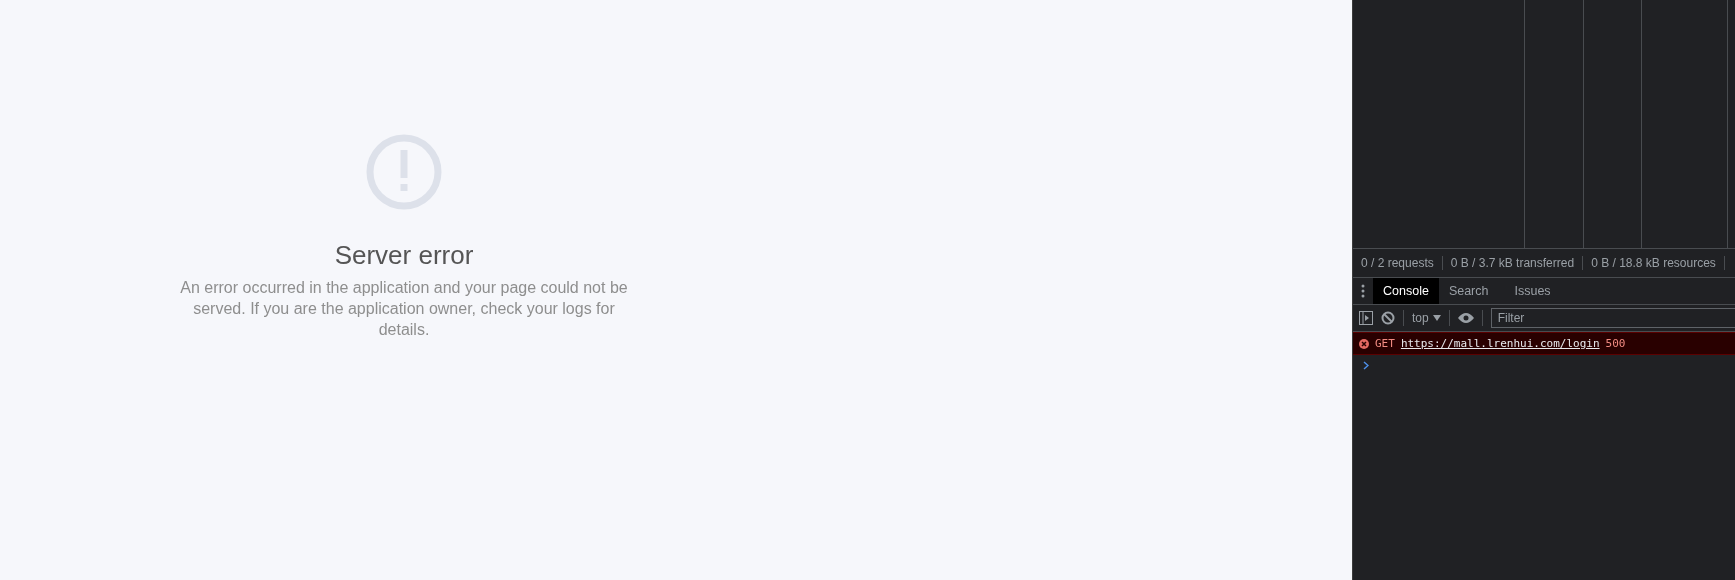 The width and height of the screenshot is (1735, 580). I want to click on devtools-tab: Console, so click(1406, 291).